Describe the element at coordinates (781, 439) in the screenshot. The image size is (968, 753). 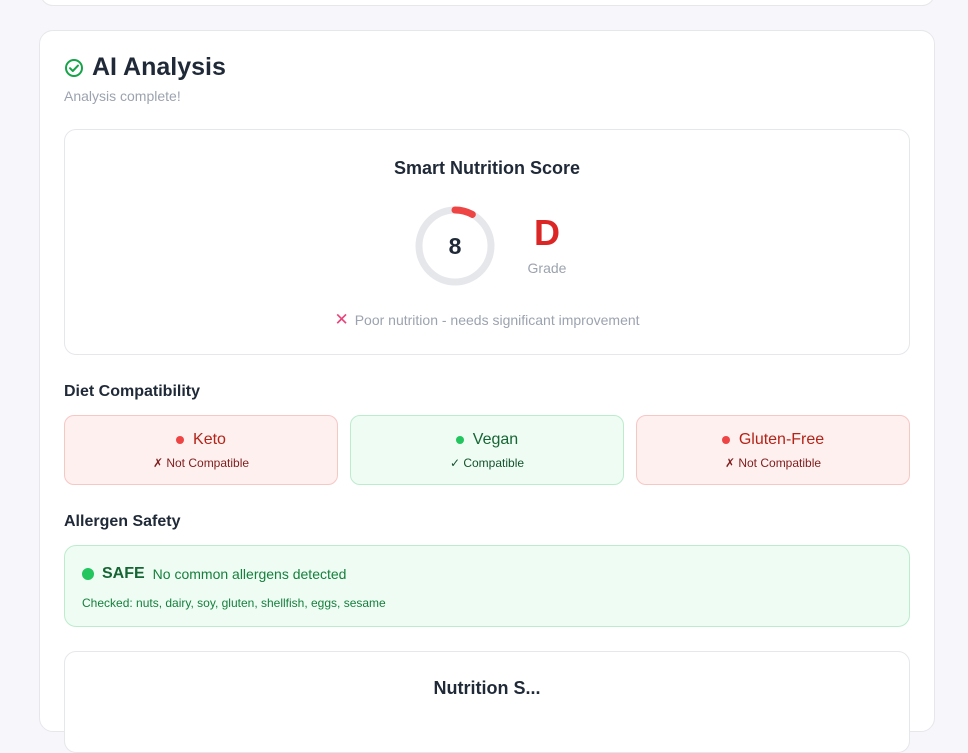
I see `diet-label: Gluten-Free` at that location.